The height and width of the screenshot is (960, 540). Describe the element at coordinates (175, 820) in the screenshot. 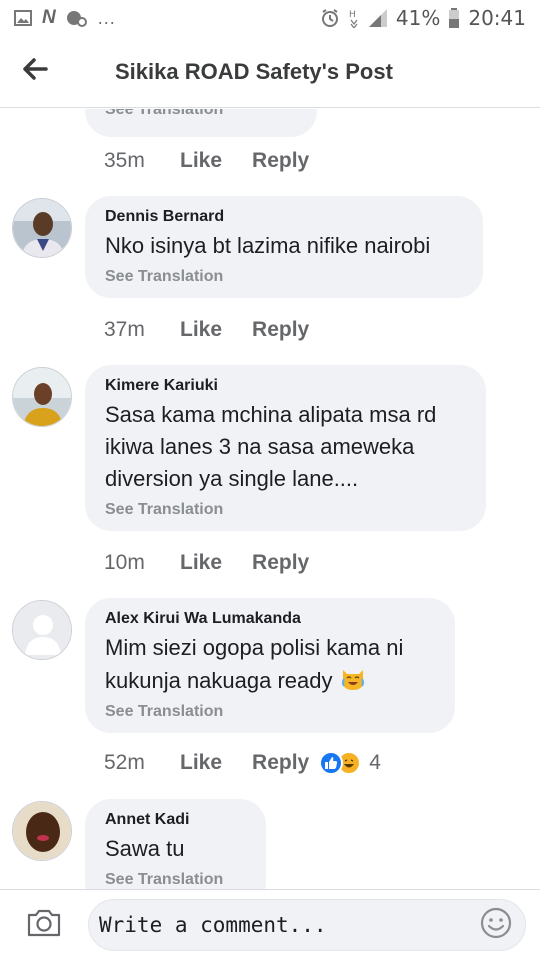

I see `comment-author: Annet Kadi` at that location.